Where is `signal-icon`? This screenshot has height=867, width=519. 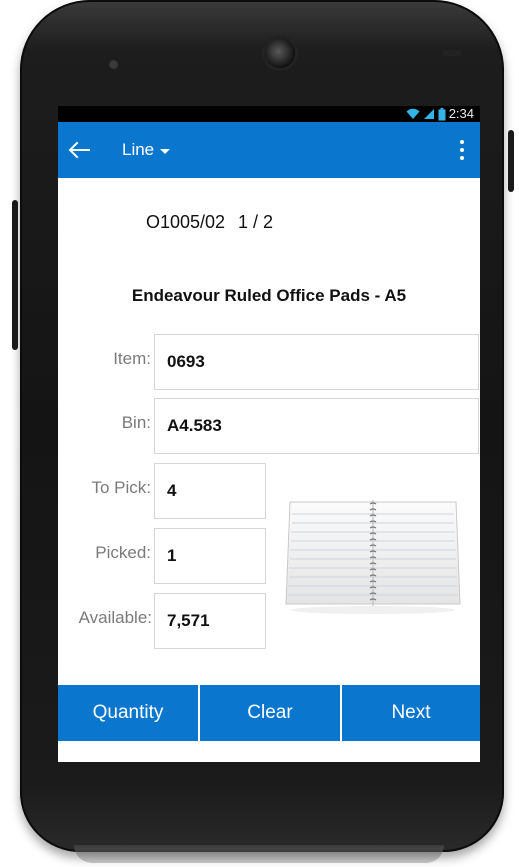 signal-icon is located at coordinates (428, 114).